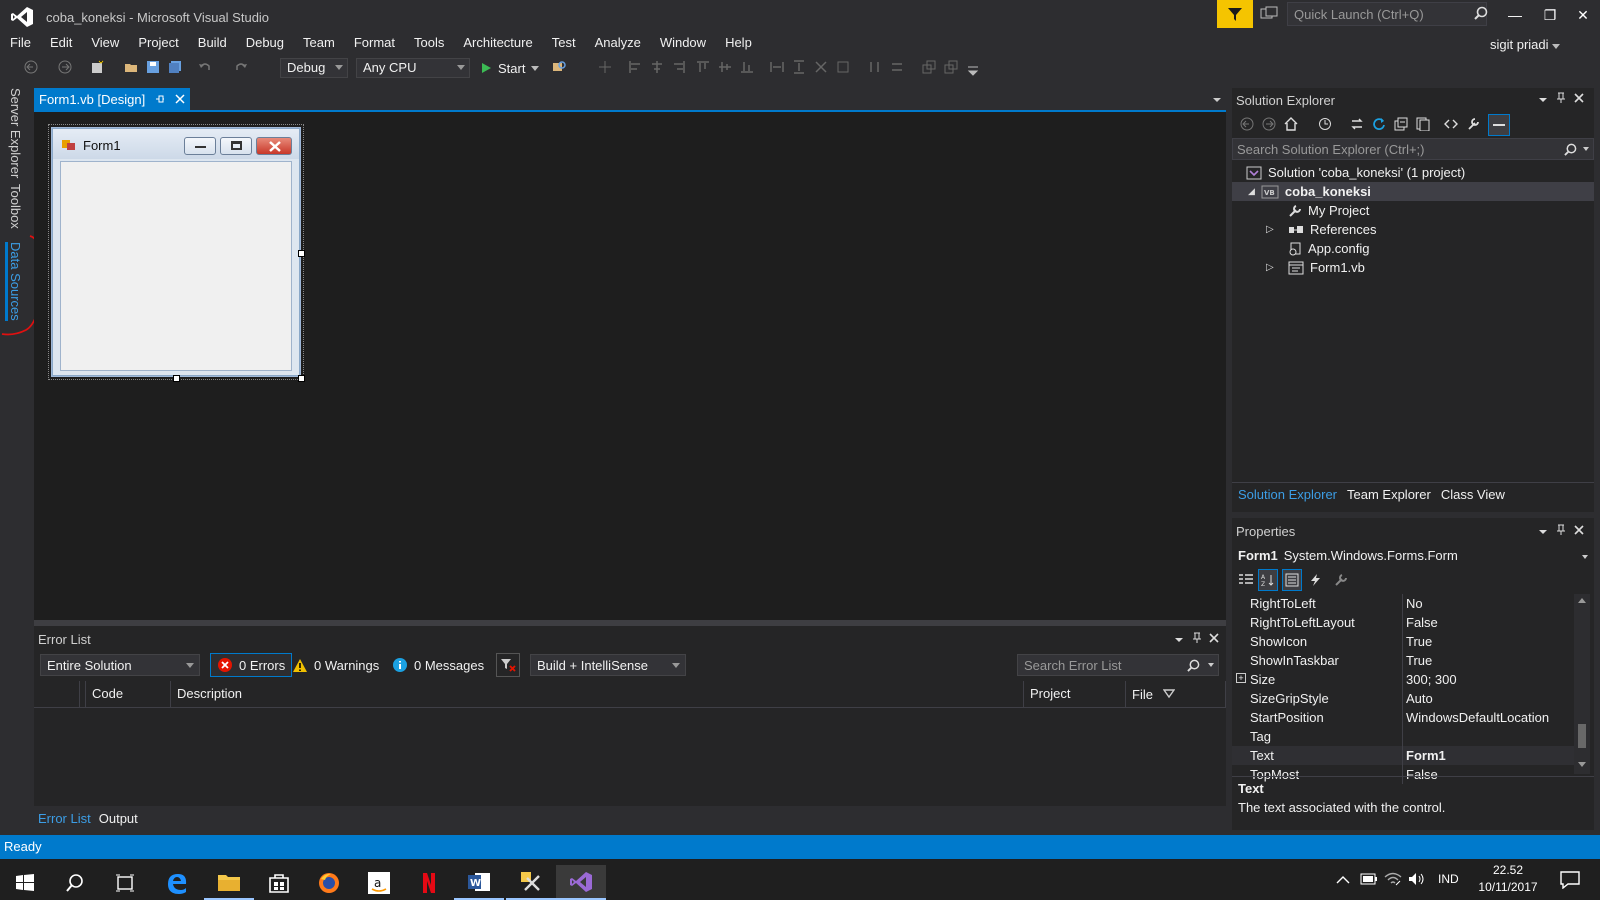  Describe the element at coordinates (1176, 694) in the screenshot. I see `column-file: File` at that location.